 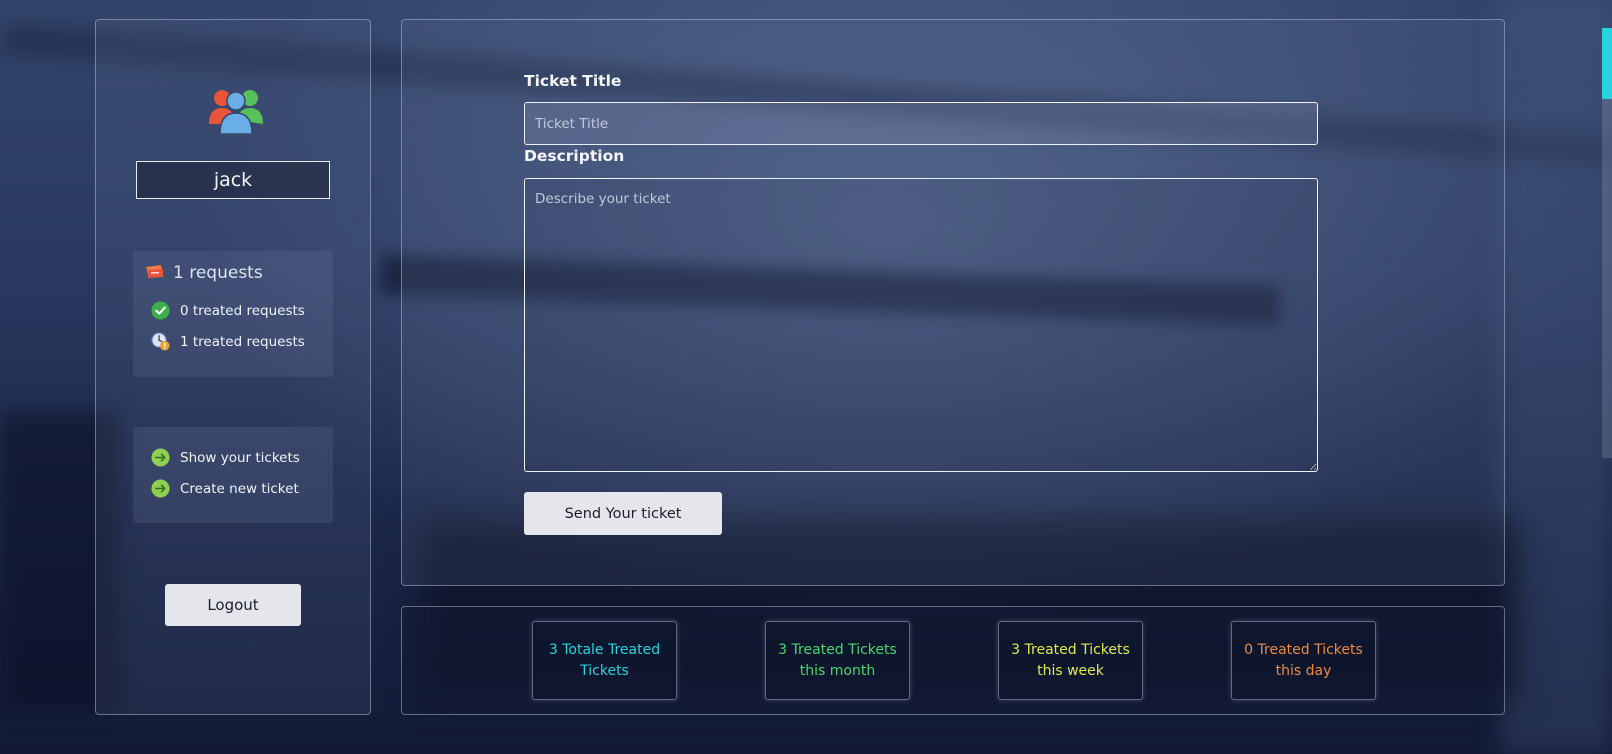 I want to click on requests-count-row: 1 requests, so click(x=204, y=273).